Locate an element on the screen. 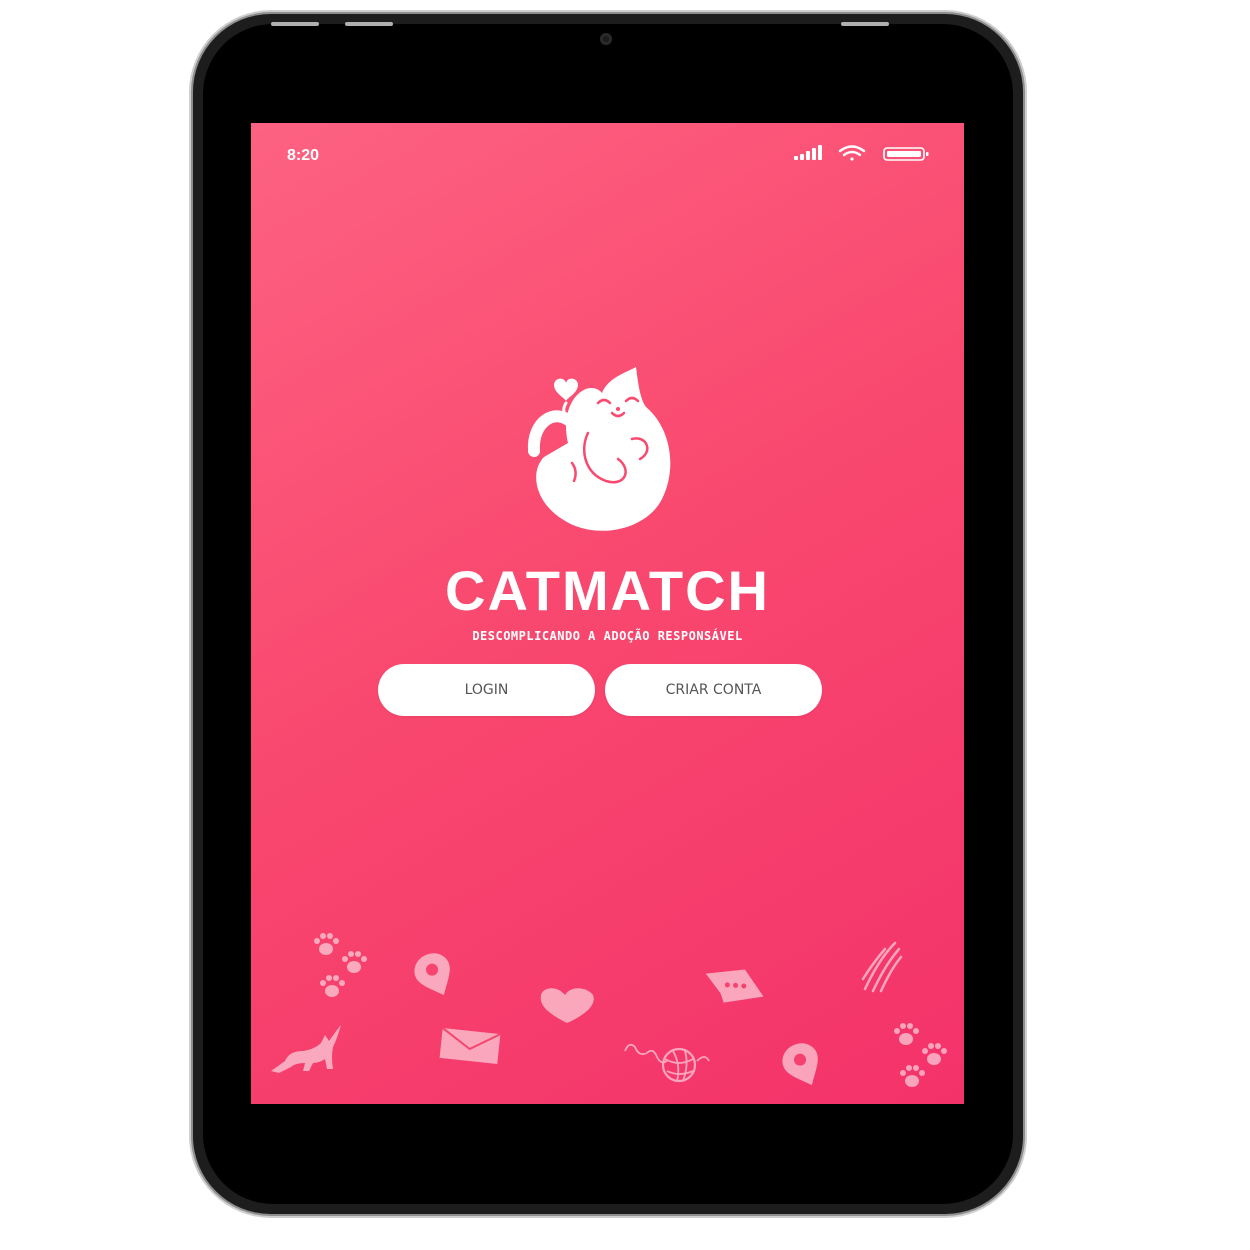 This screenshot has width=1250, height=1250. login-button: LOGIN is located at coordinates (486, 690).